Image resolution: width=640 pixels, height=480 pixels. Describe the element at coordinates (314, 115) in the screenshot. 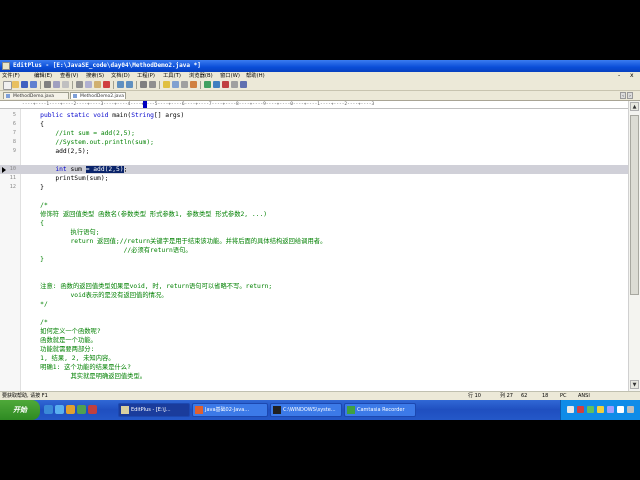

I see `code-line: 5 public static void main(String[] args)` at that location.